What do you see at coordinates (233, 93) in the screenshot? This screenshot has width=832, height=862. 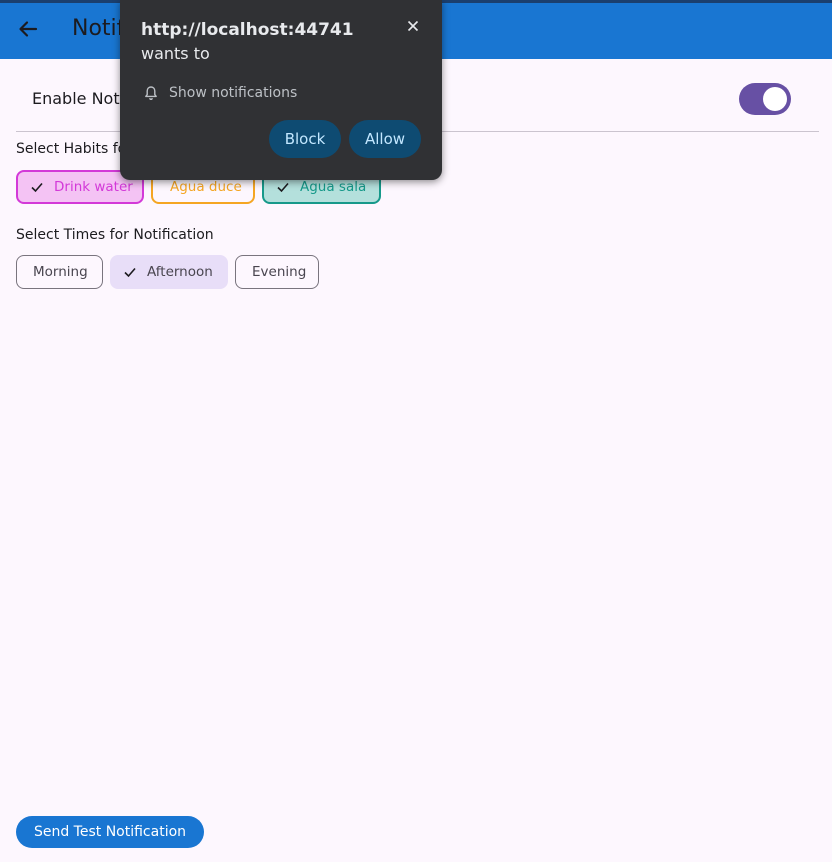 I see `popup-permission-label: Show notifications` at bounding box center [233, 93].